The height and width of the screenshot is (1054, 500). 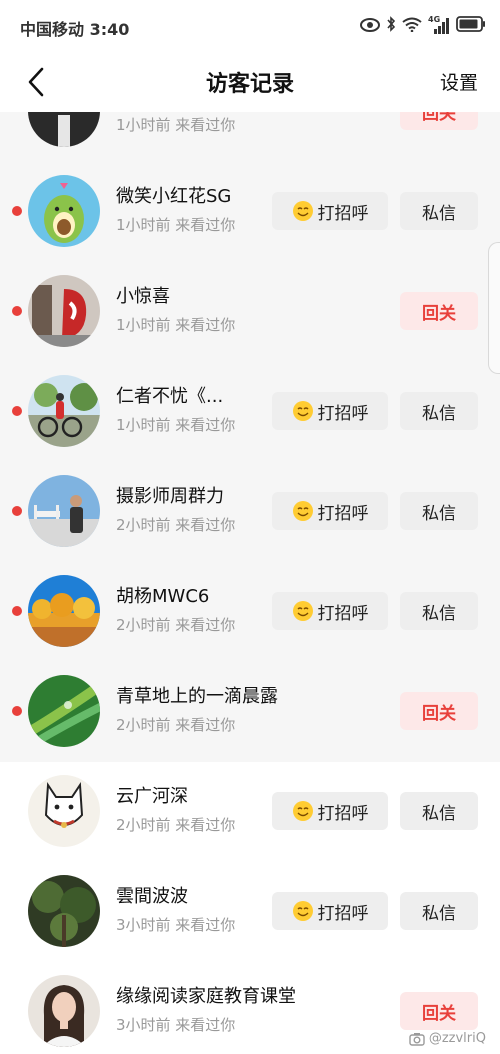 I want to click on nav-bar: 访客记录 设置, so click(x=250, y=82).